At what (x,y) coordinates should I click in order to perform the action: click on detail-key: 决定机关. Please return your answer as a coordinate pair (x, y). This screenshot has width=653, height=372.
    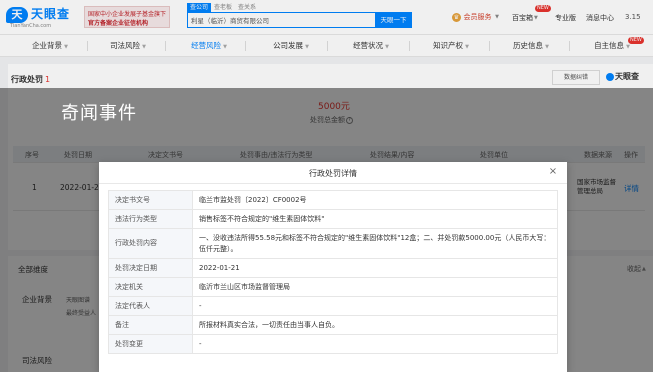
    Looking at the image, I should click on (150, 287).